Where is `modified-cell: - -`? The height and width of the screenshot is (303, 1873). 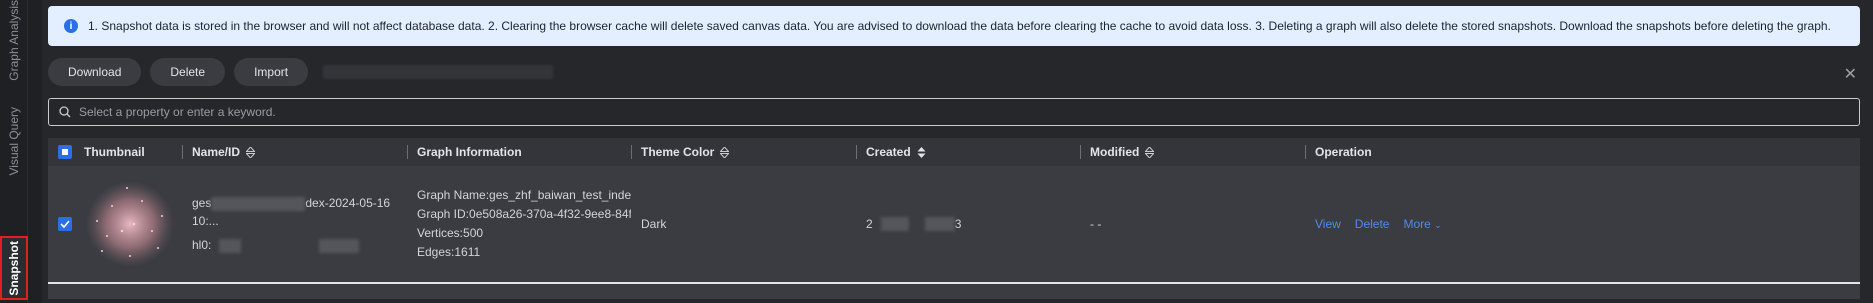 modified-cell: - - is located at coordinates (1192, 224).